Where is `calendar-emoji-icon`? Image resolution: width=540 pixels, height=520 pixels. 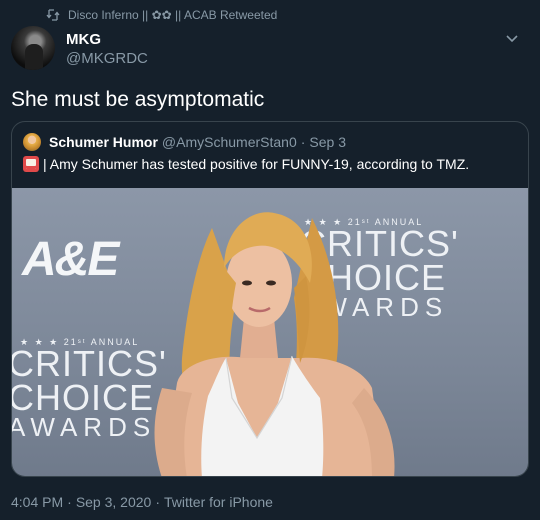
calendar-emoji-icon is located at coordinates (31, 164).